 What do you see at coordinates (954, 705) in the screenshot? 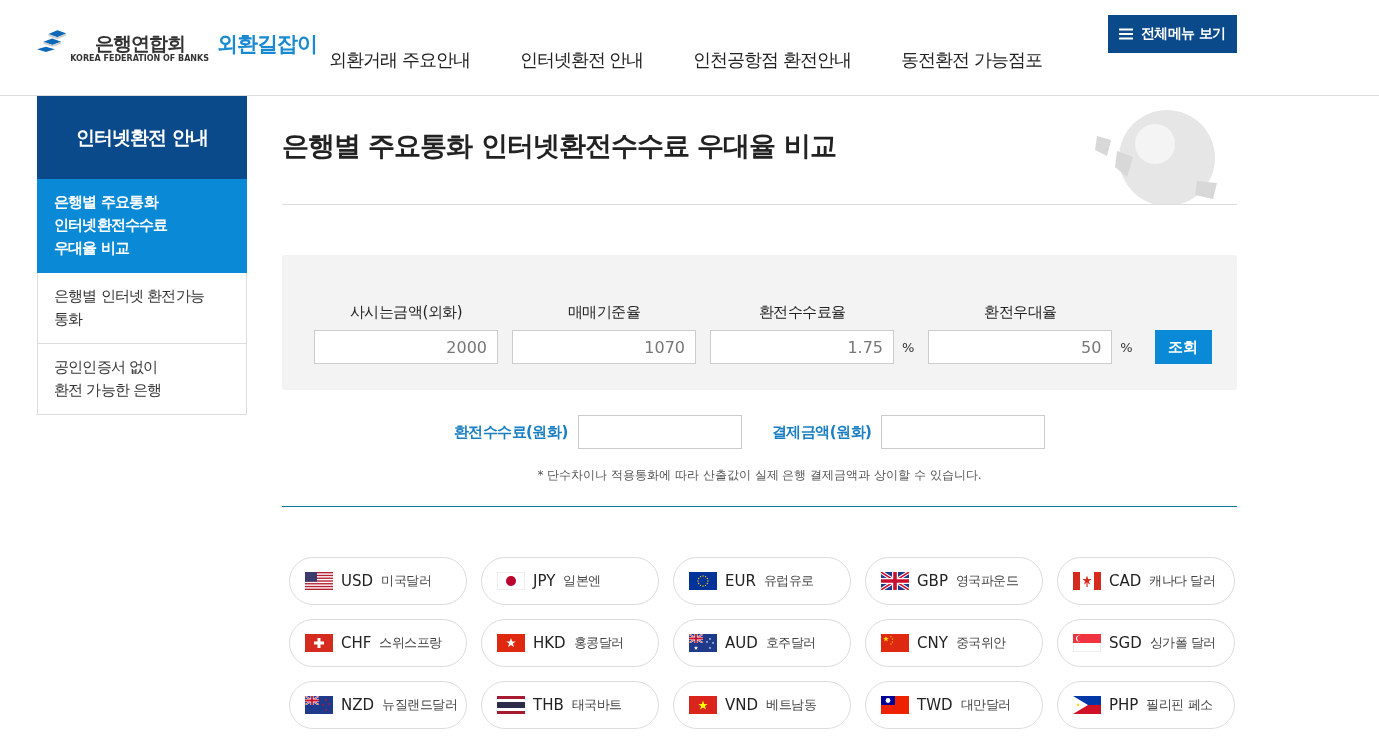
I see `currency-chip: TWD 대만달러` at bounding box center [954, 705].